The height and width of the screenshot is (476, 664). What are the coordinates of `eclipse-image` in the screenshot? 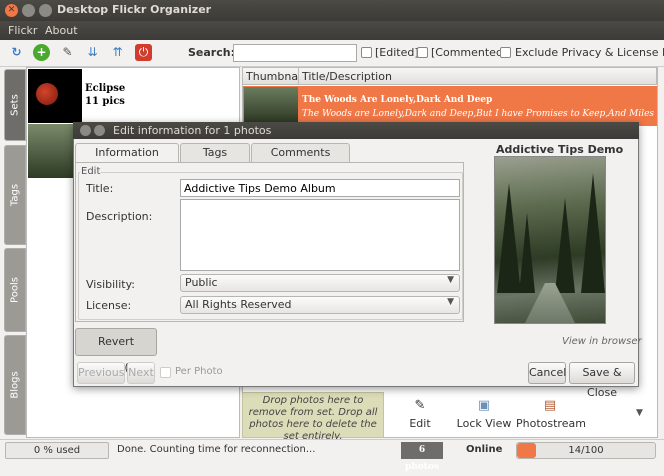 It's located at (47, 94).